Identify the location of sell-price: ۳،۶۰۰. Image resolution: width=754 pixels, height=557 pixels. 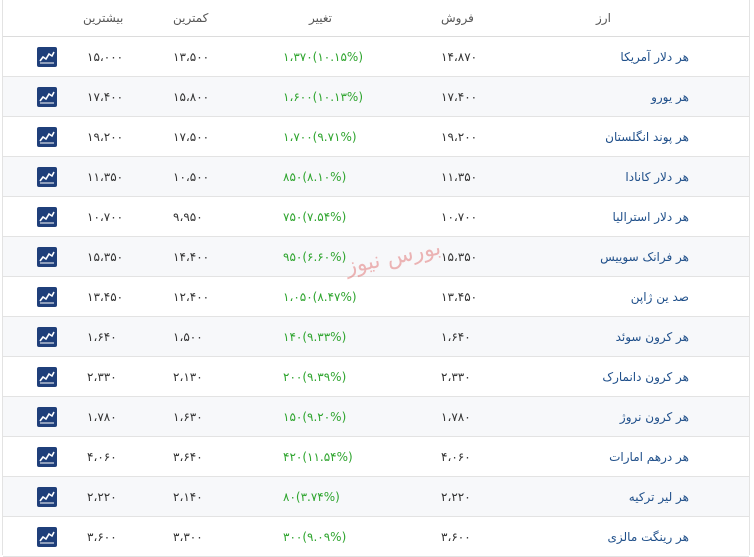
(456, 537).